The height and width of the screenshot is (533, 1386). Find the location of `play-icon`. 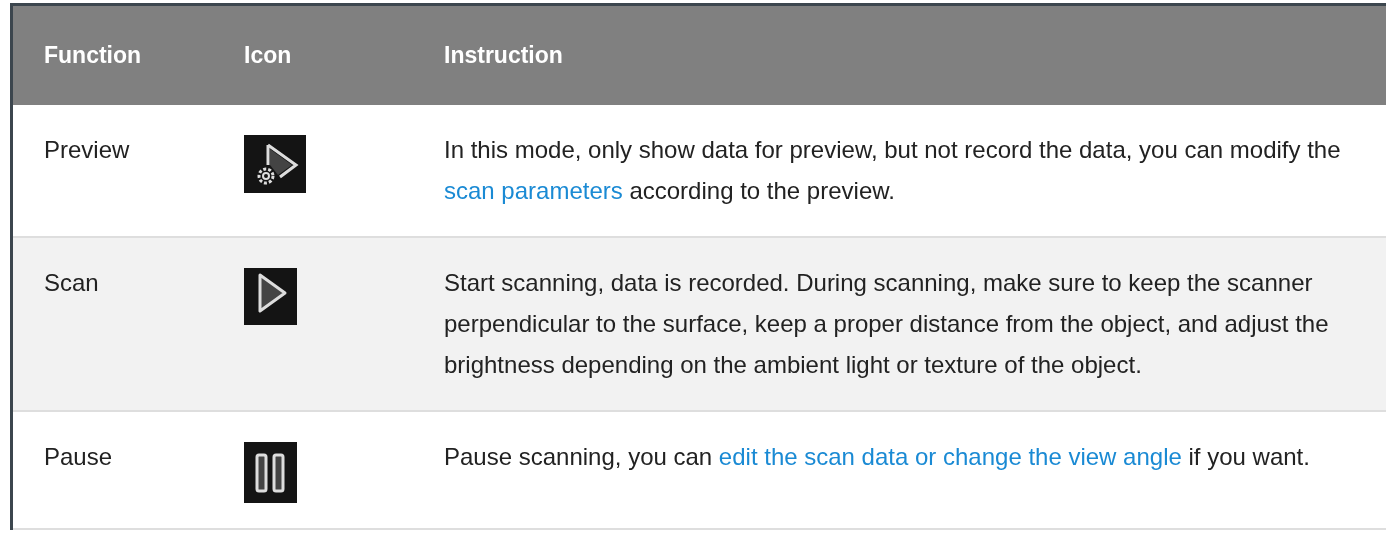

play-icon is located at coordinates (270, 296).